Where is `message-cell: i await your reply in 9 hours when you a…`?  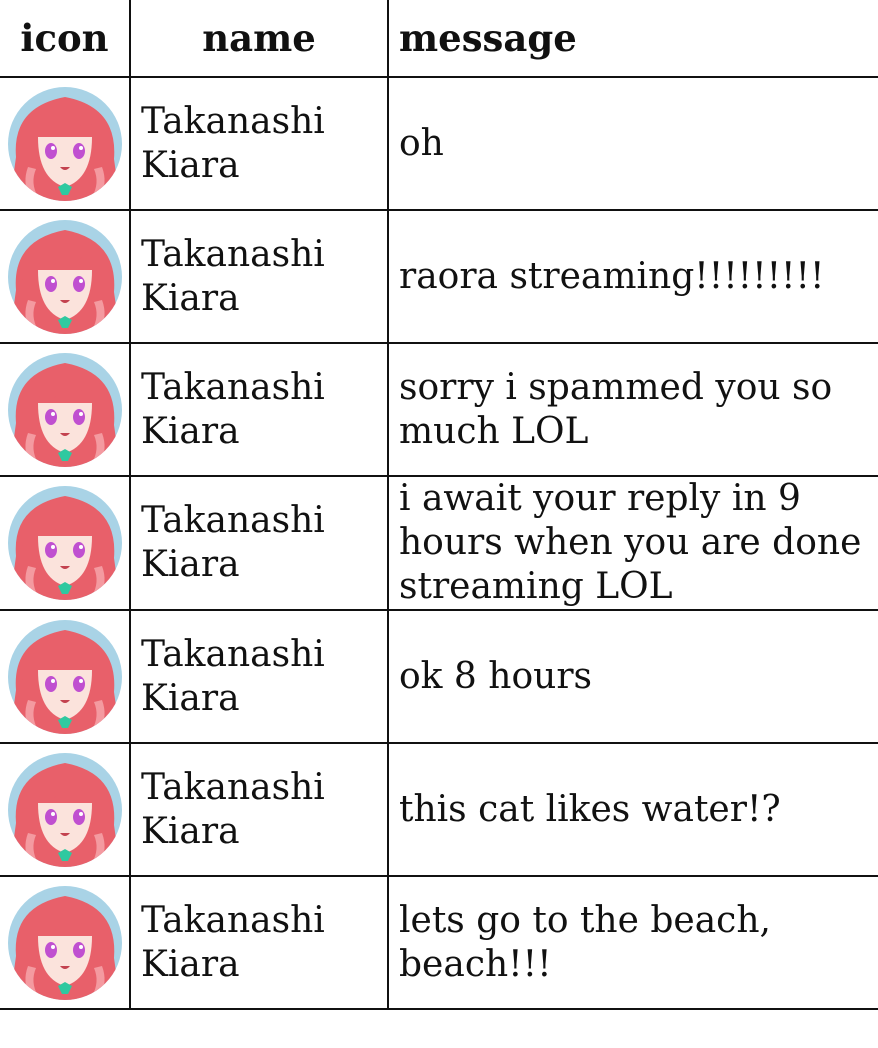
message-cell: i await your reply in 9 hours when you a… is located at coordinates (632, 543).